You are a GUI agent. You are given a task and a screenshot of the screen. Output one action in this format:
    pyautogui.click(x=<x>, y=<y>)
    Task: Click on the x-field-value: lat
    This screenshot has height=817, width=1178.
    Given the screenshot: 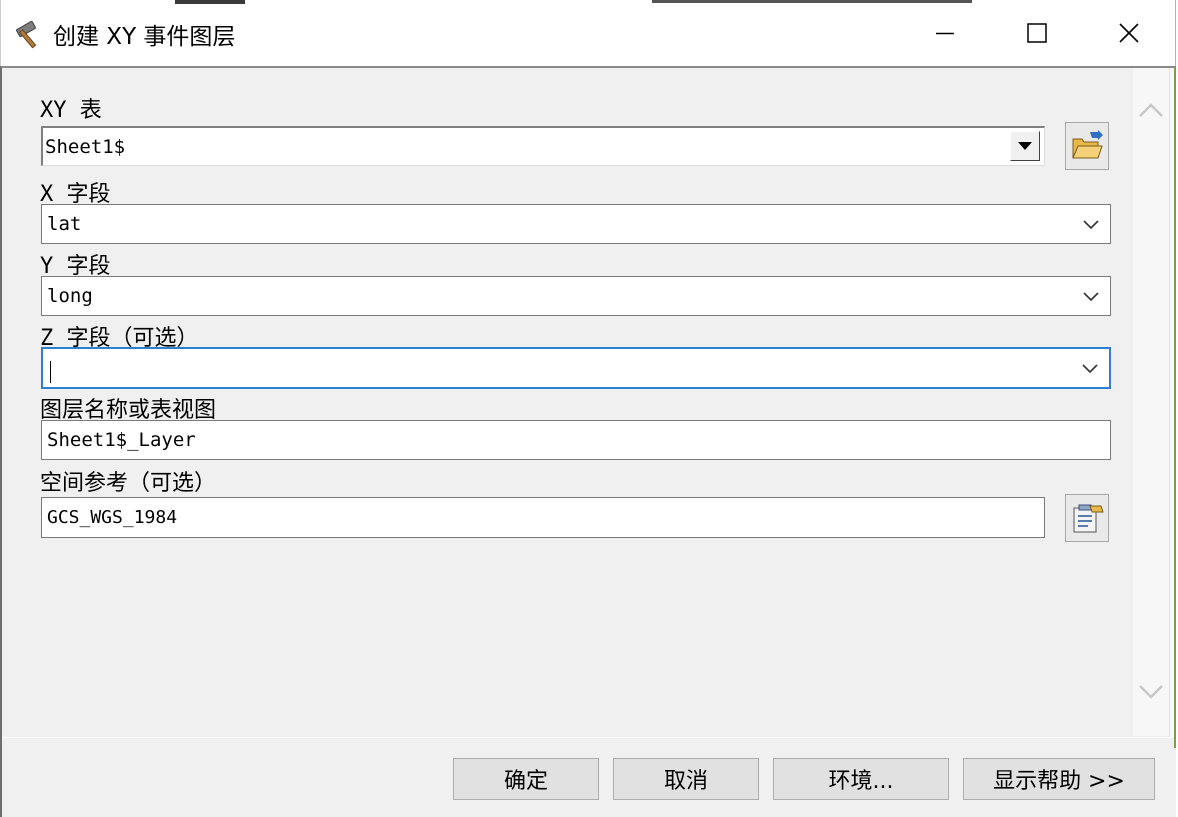 What is the action you would take?
    pyautogui.click(x=64, y=224)
    